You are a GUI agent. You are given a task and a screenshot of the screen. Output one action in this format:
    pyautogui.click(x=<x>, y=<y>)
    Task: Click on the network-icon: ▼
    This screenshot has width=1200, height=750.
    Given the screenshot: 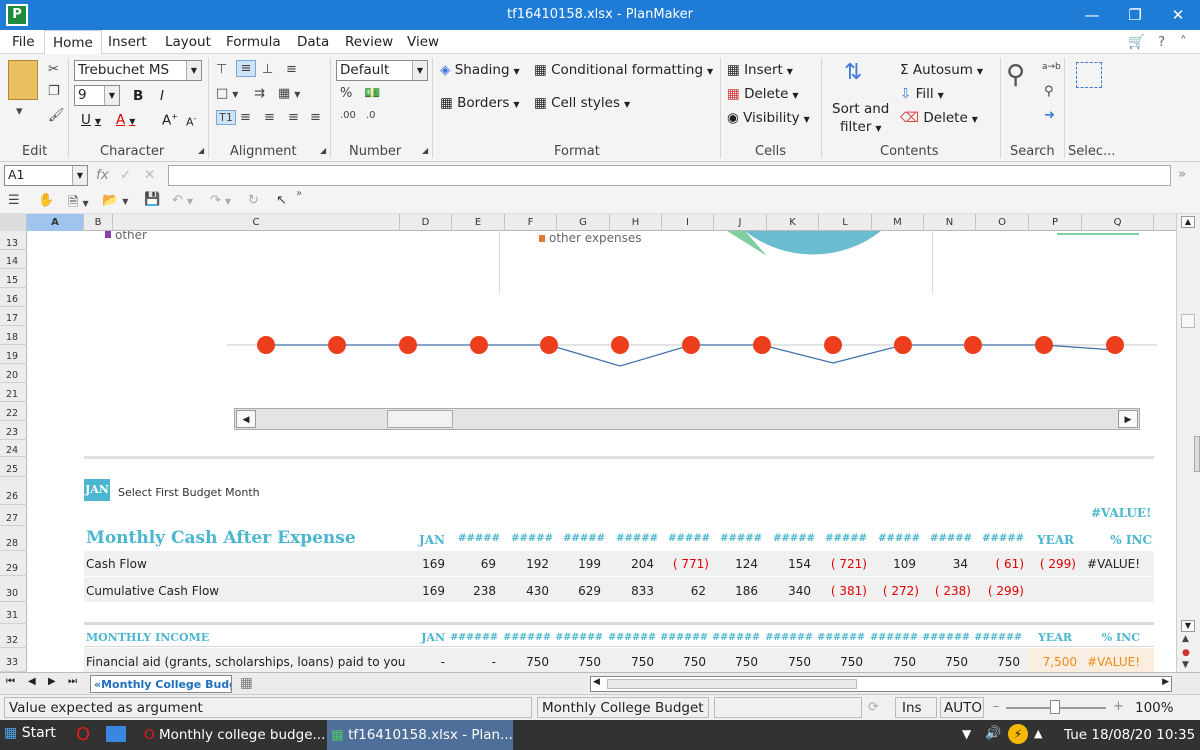 What is the action you would take?
    pyautogui.click(x=966, y=734)
    